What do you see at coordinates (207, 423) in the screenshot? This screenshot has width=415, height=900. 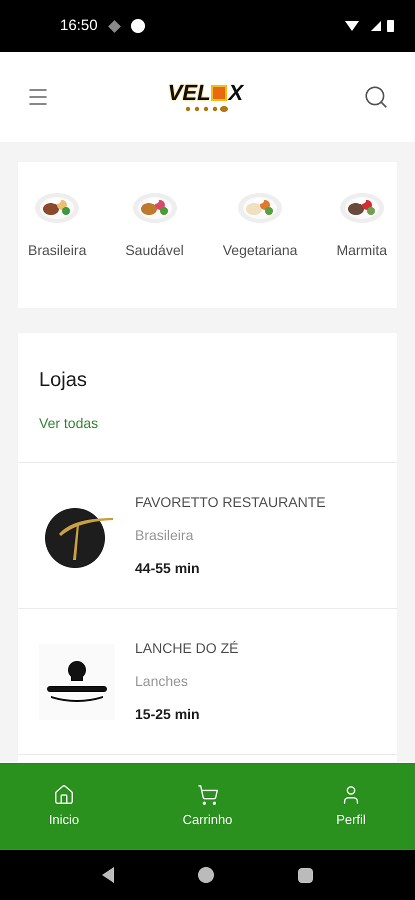 I see `see-all-link: Ver todas` at bounding box center [207, 423].